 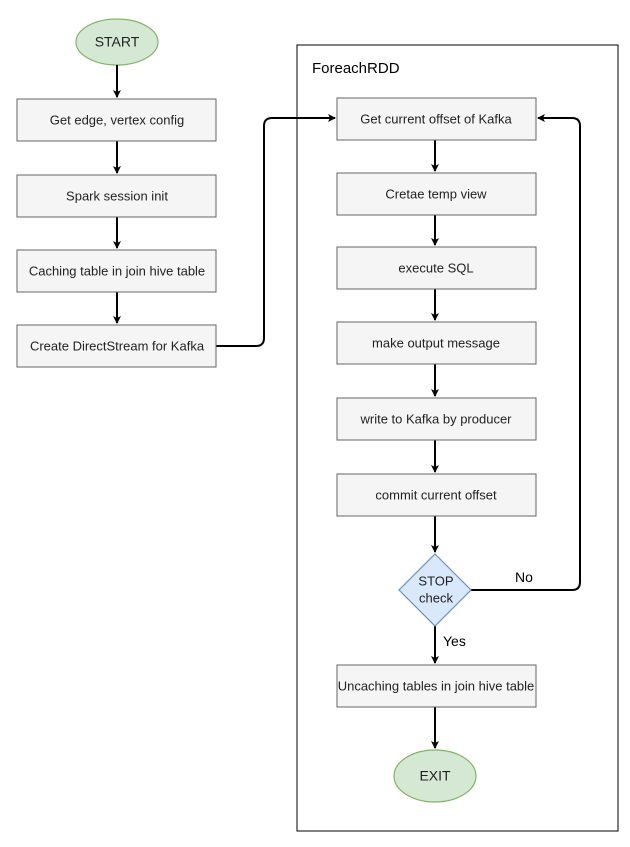 What do you see at coordinates (454, 641) in the screenshot?
I see `yes-label: Yes` at bounding box center [454, 641].